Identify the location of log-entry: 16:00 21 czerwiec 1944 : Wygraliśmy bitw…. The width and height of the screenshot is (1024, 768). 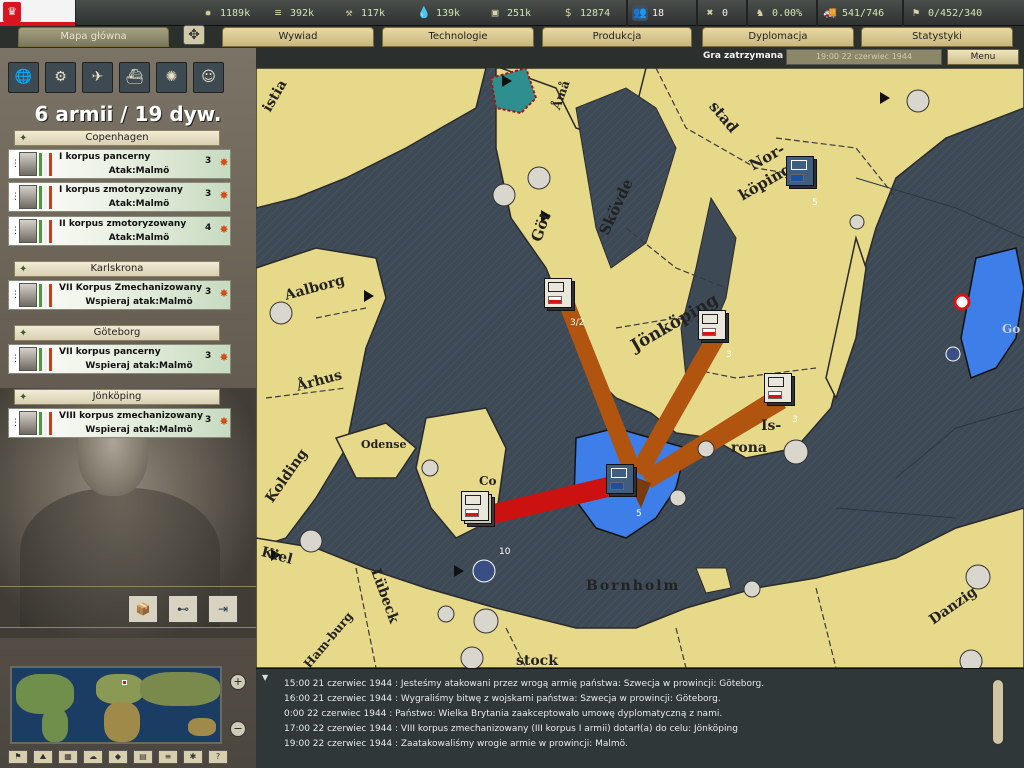
(502, 699).